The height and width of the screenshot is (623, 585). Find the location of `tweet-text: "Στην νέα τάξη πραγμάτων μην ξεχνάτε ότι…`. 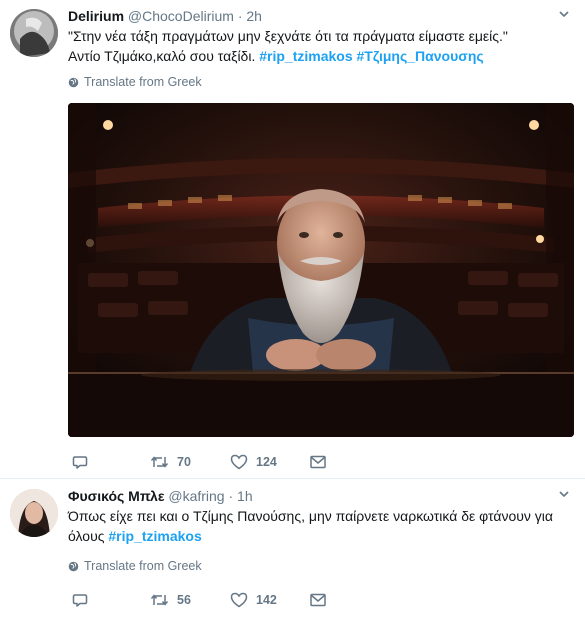

tweet-text: "Στην νέα τάξη πραγμάτων μην ξεχνάτε ότι… is located at coordinates (320, 46).